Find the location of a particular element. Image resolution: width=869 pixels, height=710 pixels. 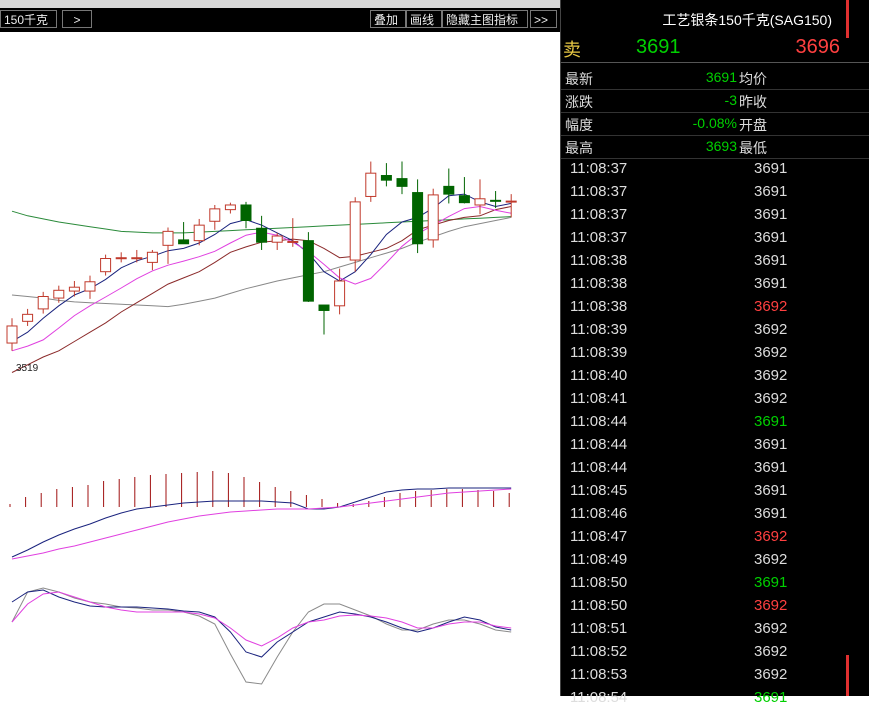

tick-row: 11:08:54 3691 is located at coordinates (715, 698).